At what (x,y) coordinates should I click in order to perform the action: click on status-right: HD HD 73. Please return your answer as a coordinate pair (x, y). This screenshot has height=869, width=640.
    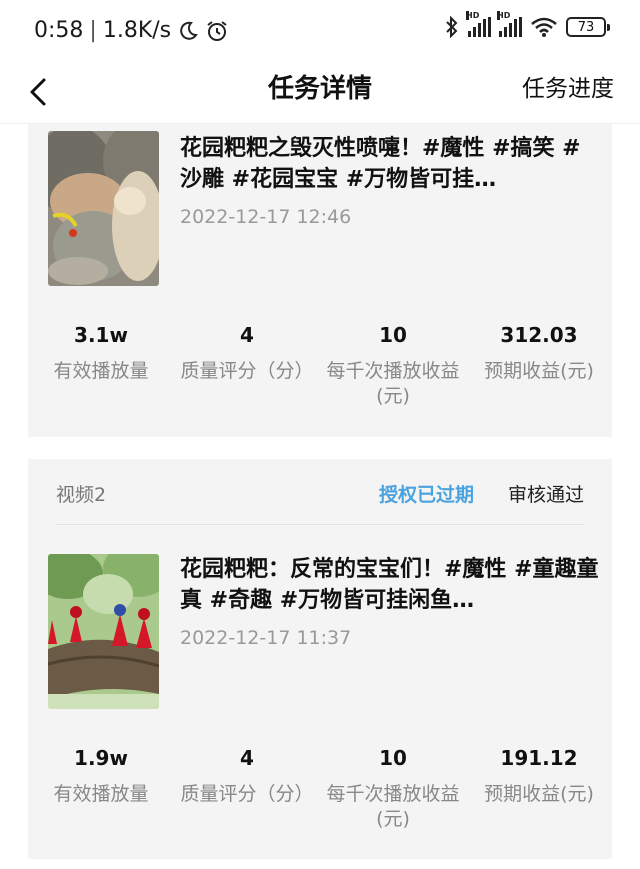
    Looking at the image, I should click on (527, 24).